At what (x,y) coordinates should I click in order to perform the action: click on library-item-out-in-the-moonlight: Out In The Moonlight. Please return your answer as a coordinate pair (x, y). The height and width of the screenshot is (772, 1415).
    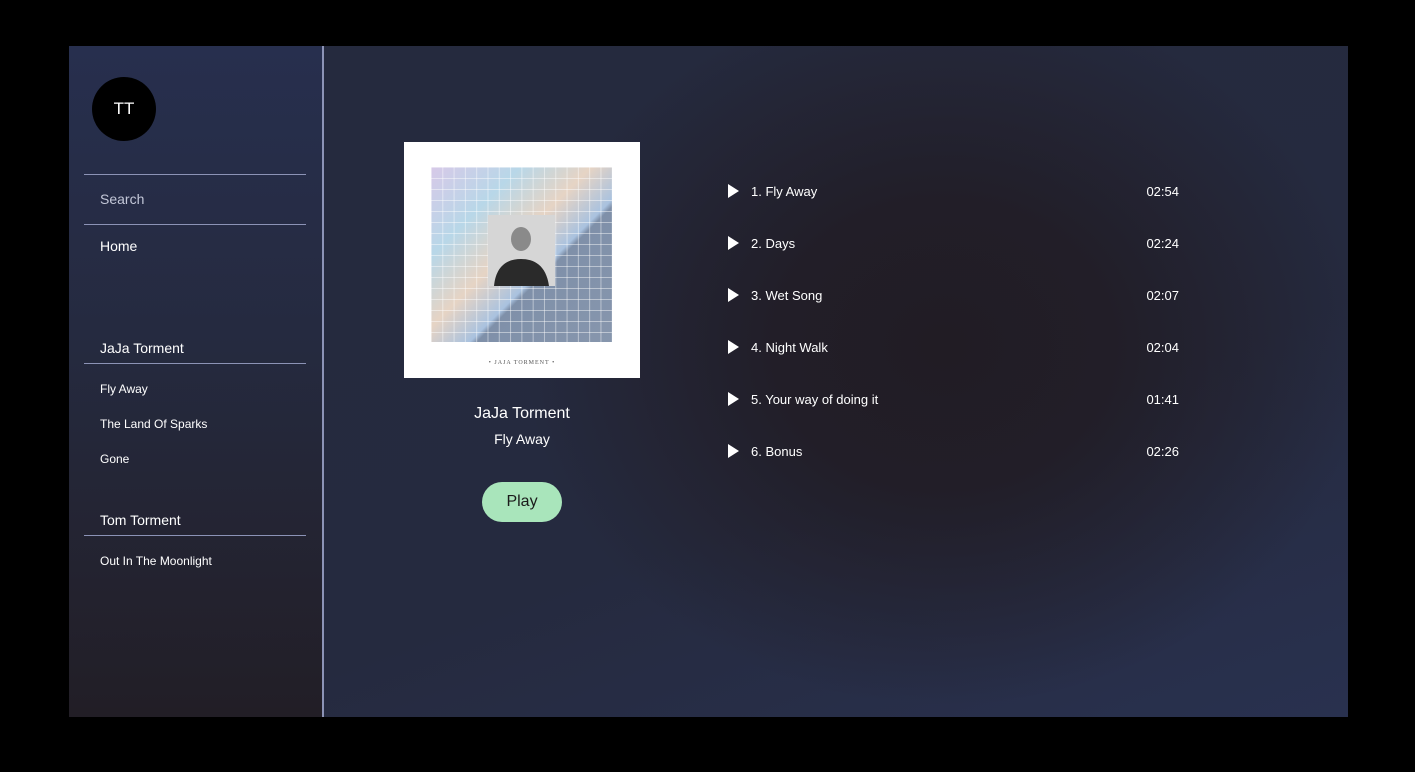
    Looking at the image, I should click on (156, 561).